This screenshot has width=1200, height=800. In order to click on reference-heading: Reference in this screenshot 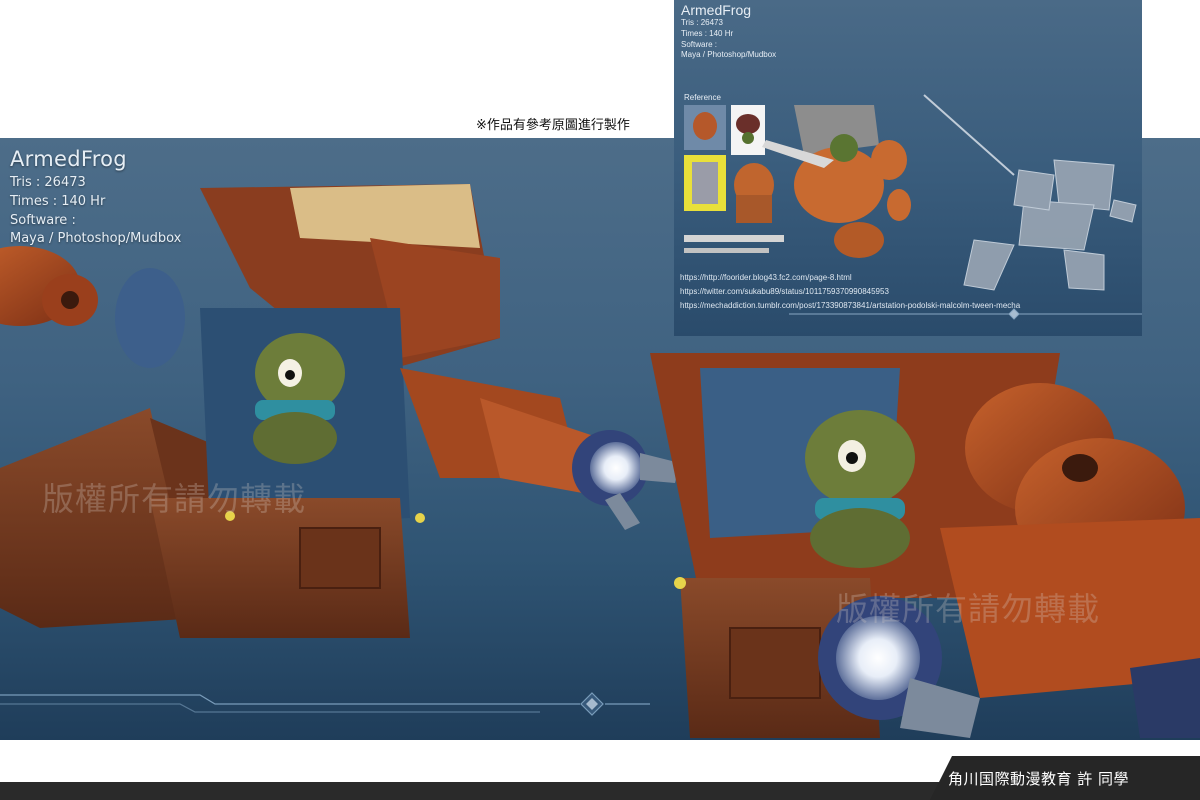, I will do `click(702, 97)`.